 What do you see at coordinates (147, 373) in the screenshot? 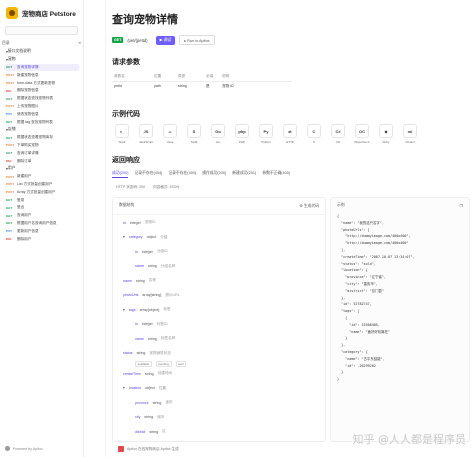
I see `schema-field: createTime string 创建时间` at bounding box center [147, 373].